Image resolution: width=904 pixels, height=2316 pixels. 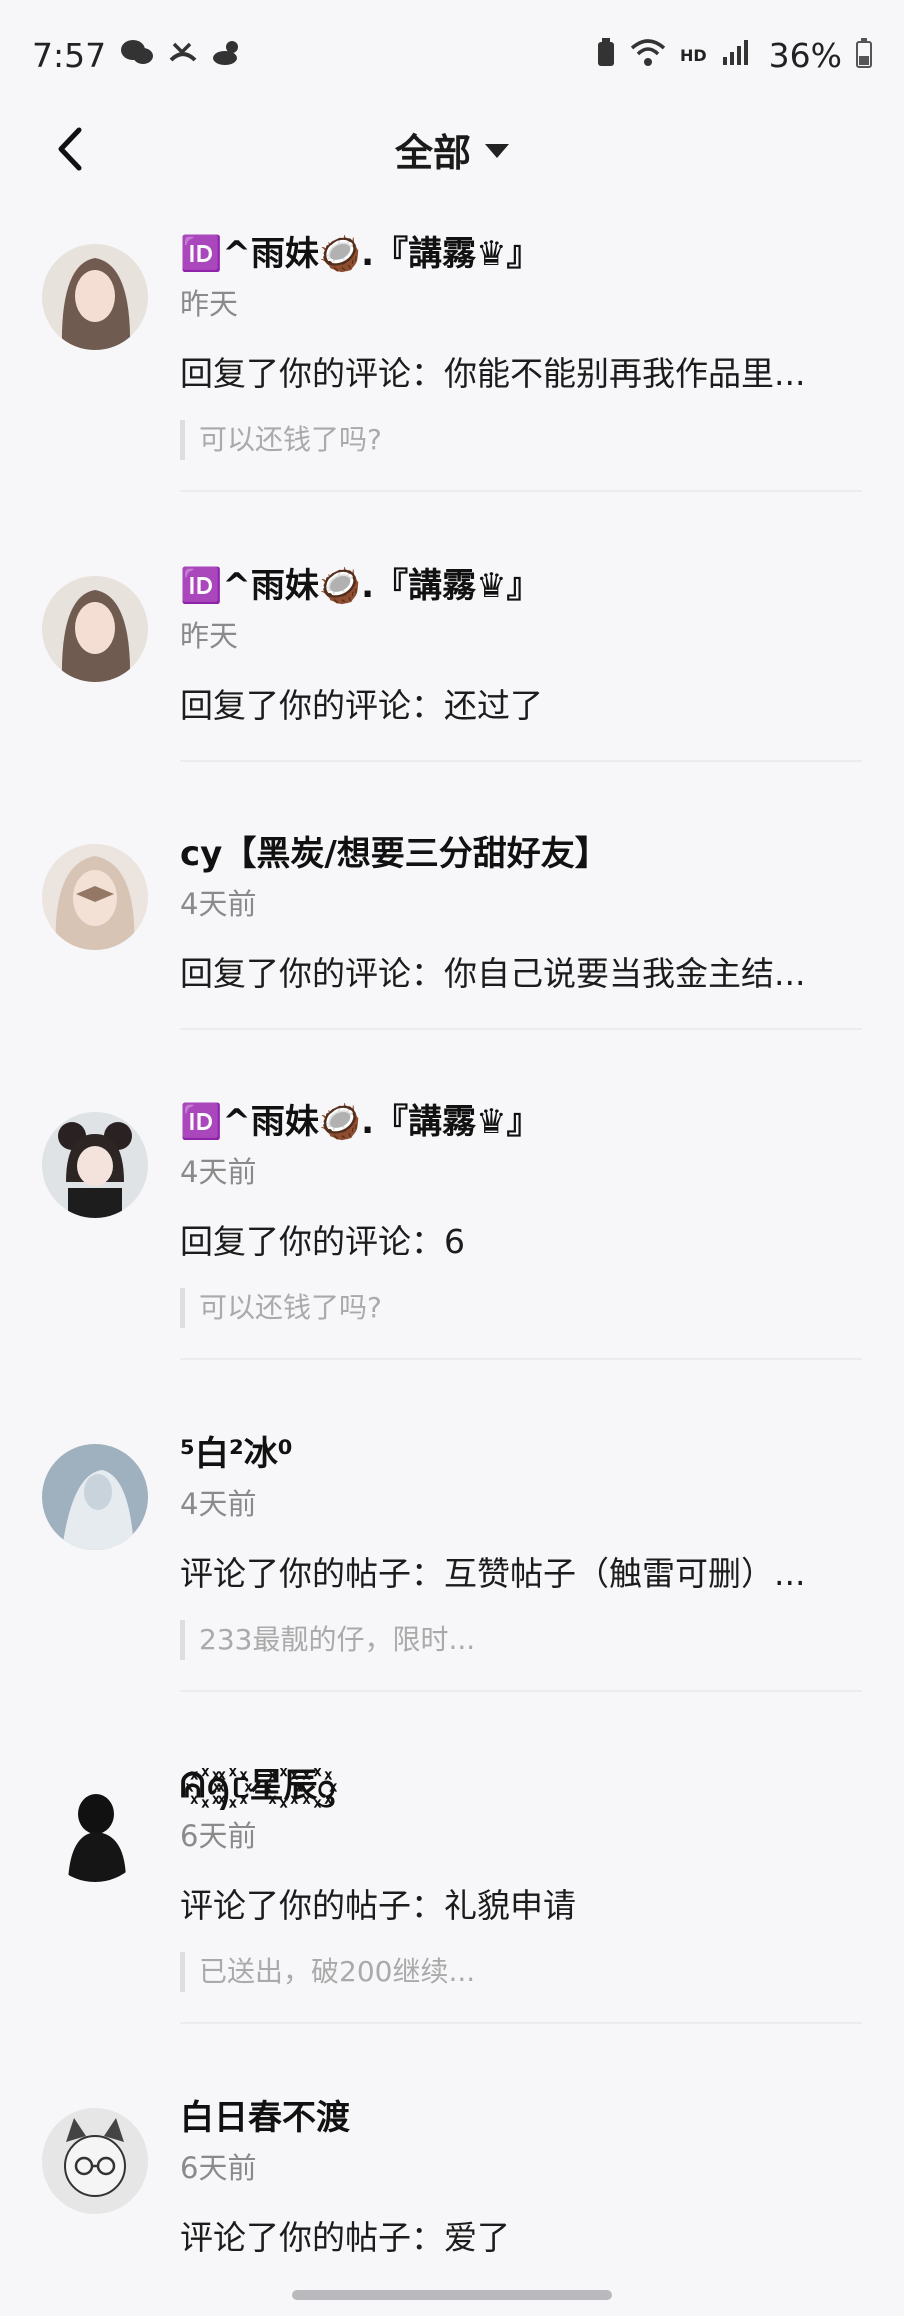 What do you see at coordinates (693, 55) in the screenshot?
I see `hd-label: HD` at bounding box center [693, 55].